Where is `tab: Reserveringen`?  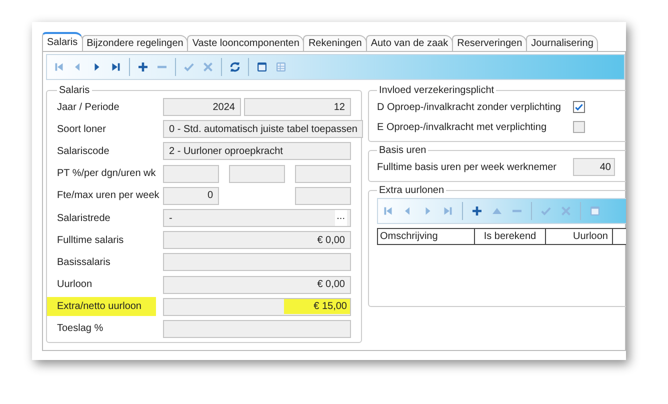
tab: Reserveringen is located at coordinates (490, 43).